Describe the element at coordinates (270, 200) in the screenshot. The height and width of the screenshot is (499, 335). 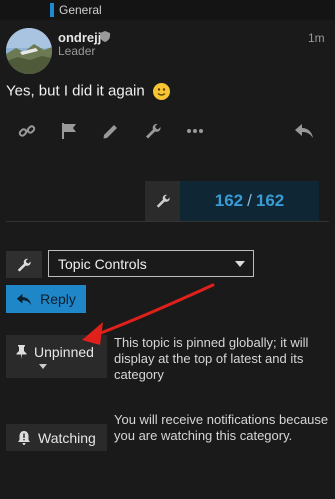
I see `progress-total: 162` at that location.